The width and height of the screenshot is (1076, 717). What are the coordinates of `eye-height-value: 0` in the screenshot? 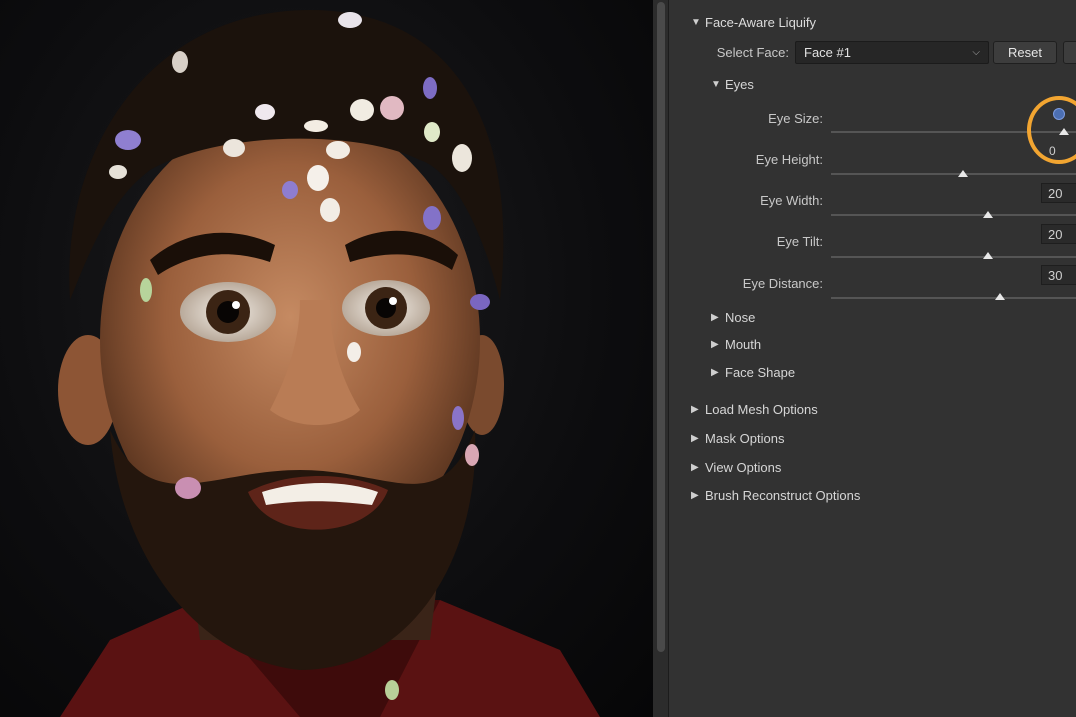 It's located at (1052, 151).